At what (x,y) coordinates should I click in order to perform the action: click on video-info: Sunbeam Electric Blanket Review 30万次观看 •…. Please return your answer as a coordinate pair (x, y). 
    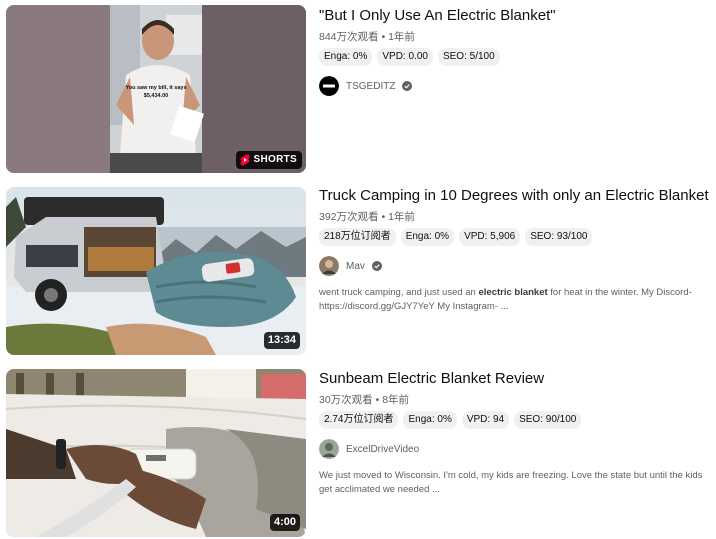
    Looking at the image, I should click on (515, 433).